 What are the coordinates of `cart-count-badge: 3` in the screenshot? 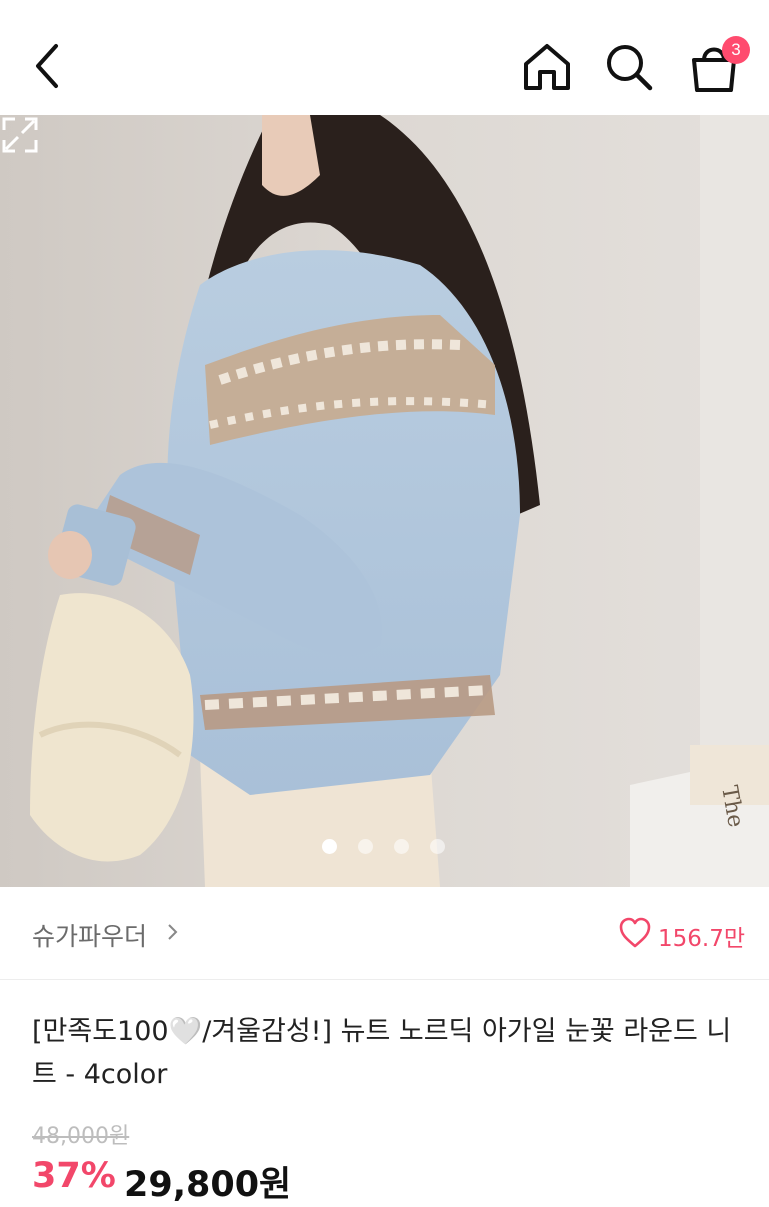 It's located at (736, 50).